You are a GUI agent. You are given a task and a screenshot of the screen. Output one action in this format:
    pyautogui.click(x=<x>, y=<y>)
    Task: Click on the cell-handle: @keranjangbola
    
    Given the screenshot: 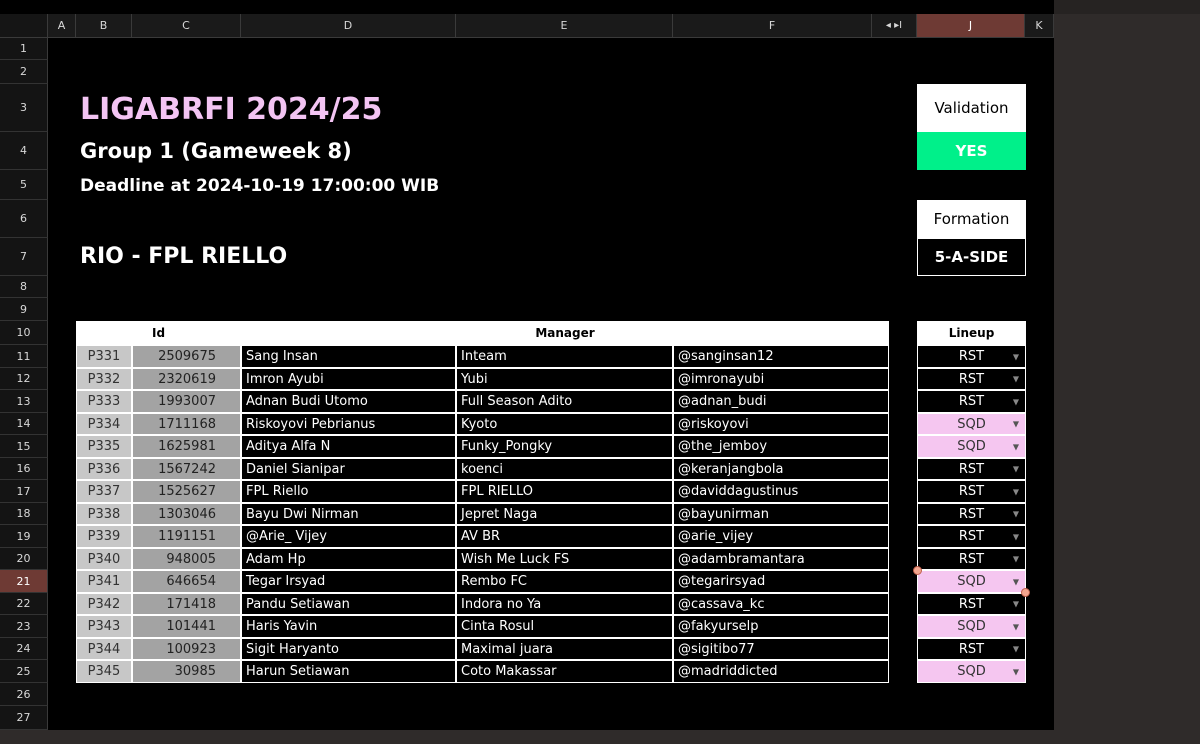 What is the action you would take?
    pyautogui.click(x=781, y=469)
    